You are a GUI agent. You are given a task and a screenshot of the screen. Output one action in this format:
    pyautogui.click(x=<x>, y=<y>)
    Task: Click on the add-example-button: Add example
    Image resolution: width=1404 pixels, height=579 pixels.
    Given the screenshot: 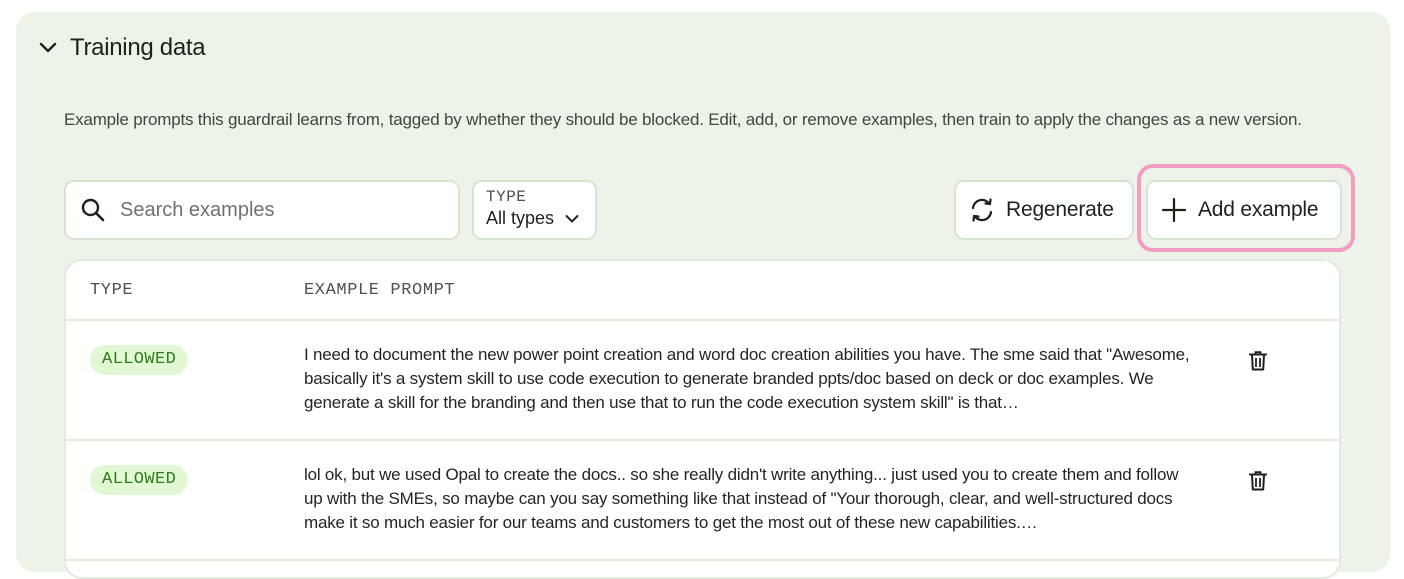 What is the action you would take?
    pyautogui.click(x=1244, y=210)
    